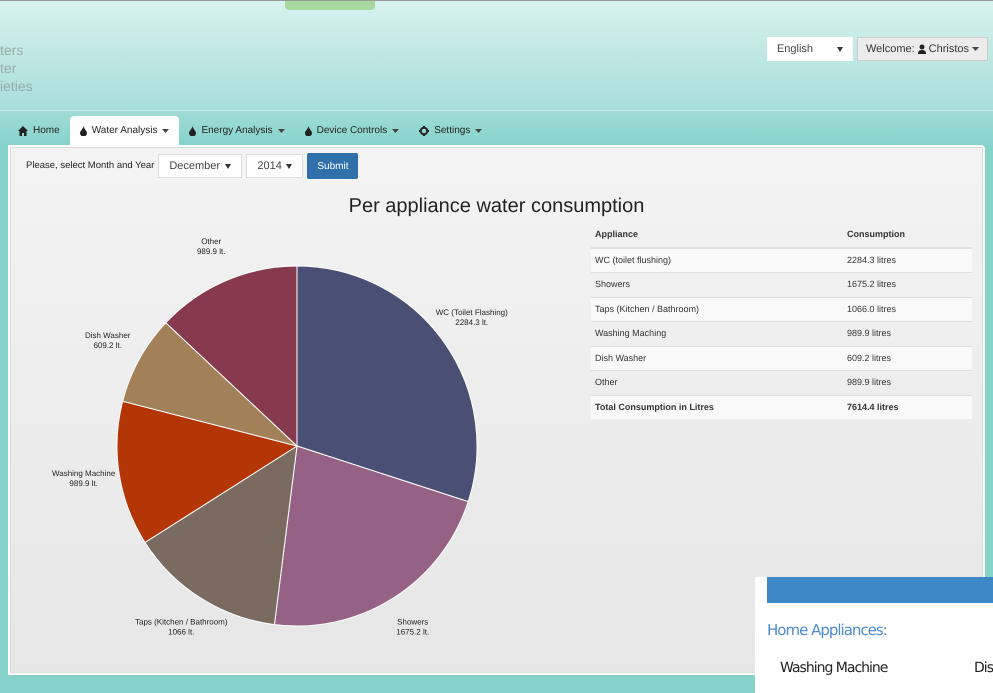 The width and height of the screenshot is (993, 693). What do you see at coordinates (413, 626) in the screenshot?
I see `slice-label: Showers 1675.2 lt.` at bounding box center [413, 626].